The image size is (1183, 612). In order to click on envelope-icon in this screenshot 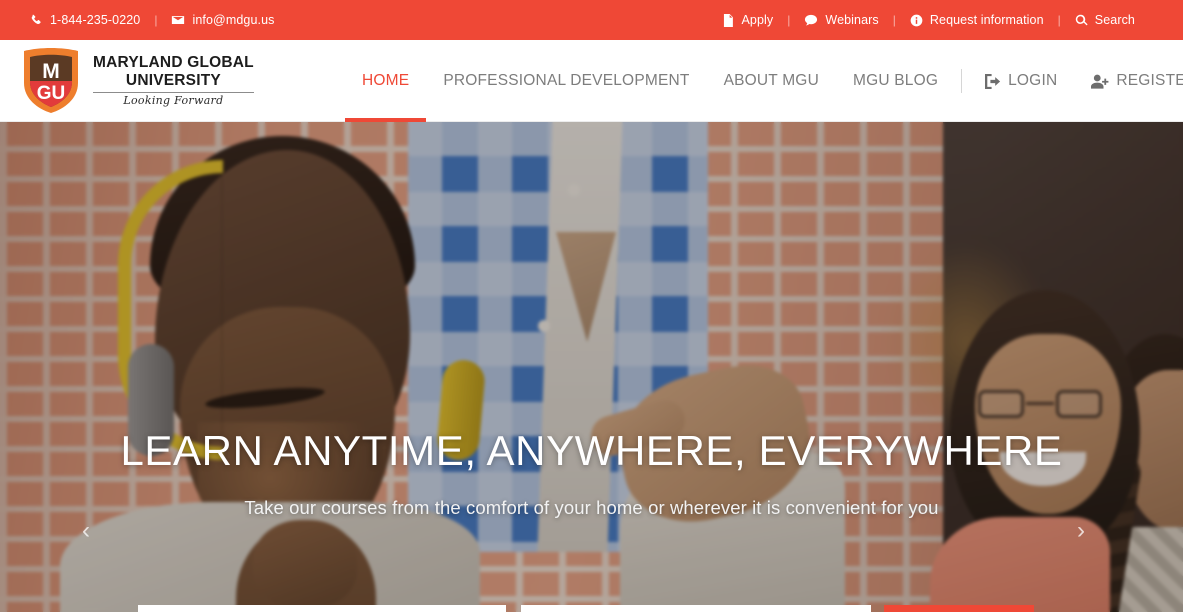, I will do `click(178, 20)`.